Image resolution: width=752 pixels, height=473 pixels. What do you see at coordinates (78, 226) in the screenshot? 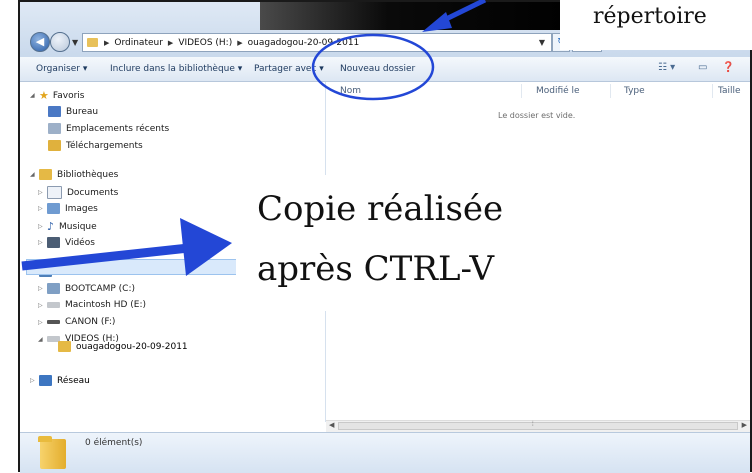
I see `music-label: Musique` at bounding box center [78, 226].